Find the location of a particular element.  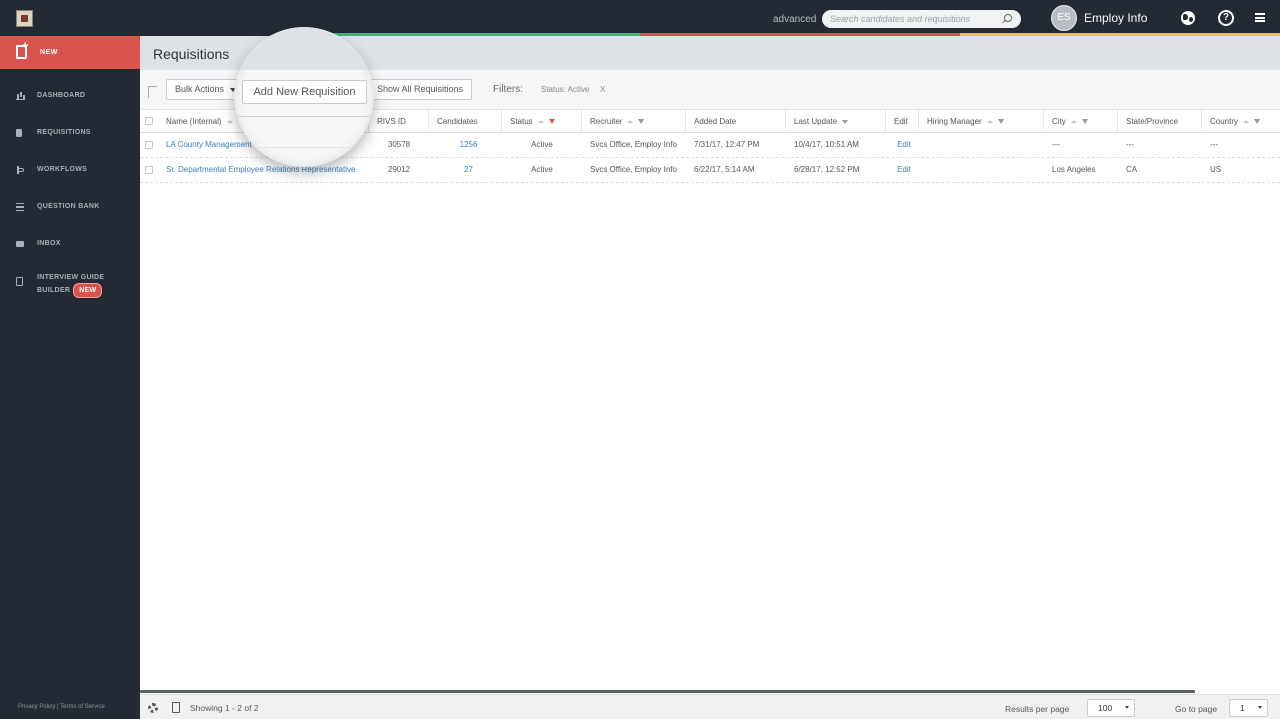

column-header-candidates: Candidates is located at coordinates (465, 121).